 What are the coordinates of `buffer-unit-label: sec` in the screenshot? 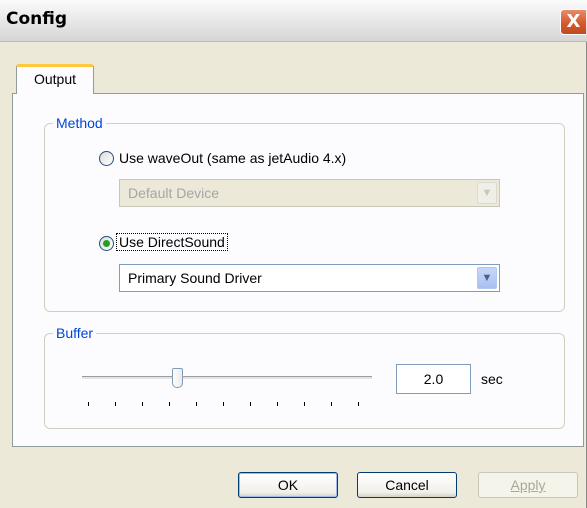 It's located at (492, 379).